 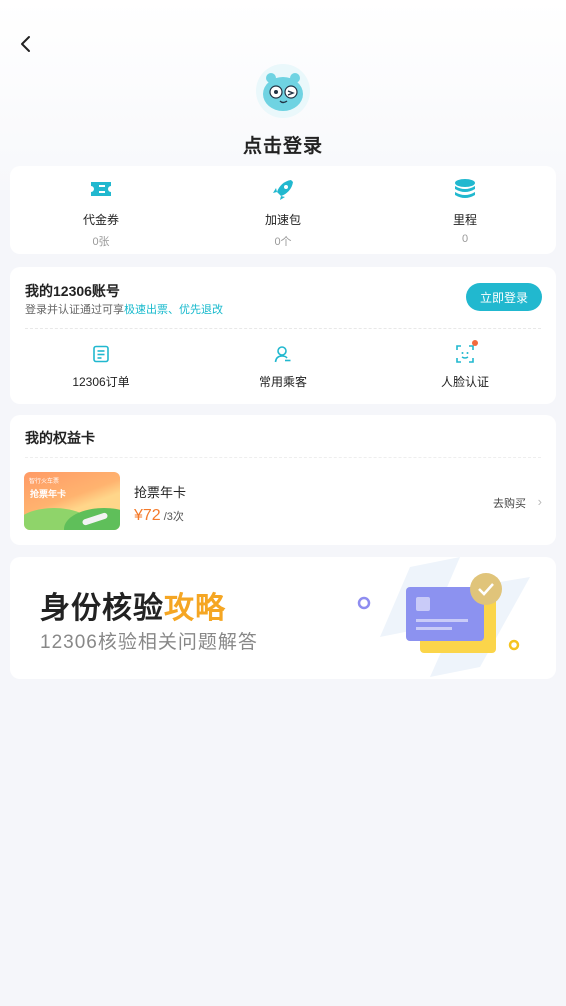 What do you see at coordinates (149, 642) in the screenshot?
I see `banner-subtitle: 12306核验相关问题解答` at bounding box center [149, 642].